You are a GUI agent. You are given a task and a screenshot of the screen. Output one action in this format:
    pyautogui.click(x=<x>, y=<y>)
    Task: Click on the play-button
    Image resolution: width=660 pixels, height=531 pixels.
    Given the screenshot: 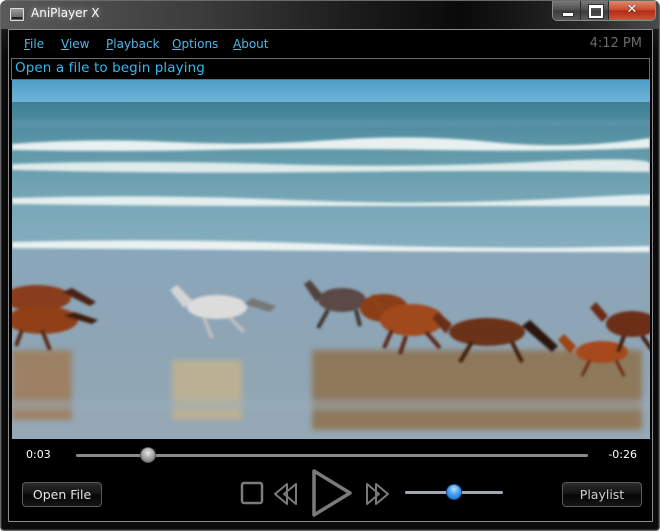 What is the action you would take?
    pyautogui.click(x=332, y=493)
    